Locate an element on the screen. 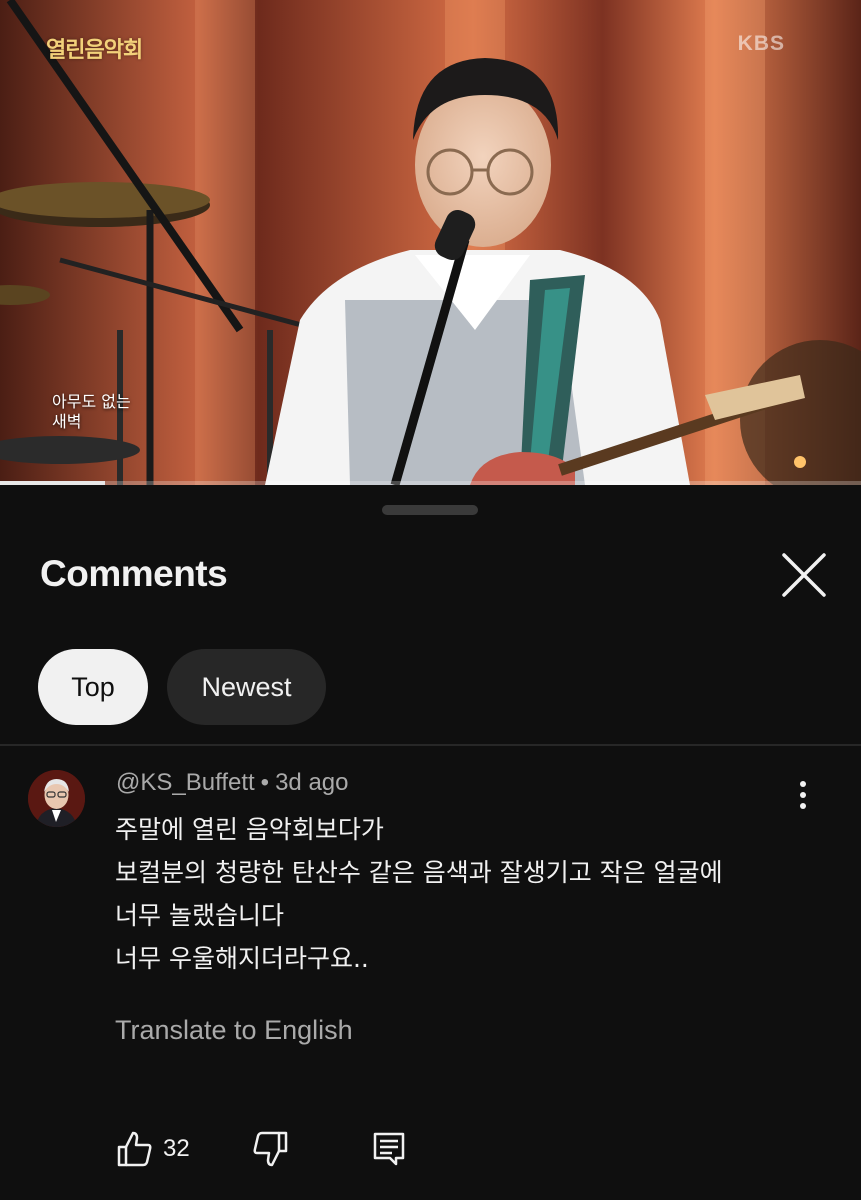  reply-button is located at coordinates (390, 1149).